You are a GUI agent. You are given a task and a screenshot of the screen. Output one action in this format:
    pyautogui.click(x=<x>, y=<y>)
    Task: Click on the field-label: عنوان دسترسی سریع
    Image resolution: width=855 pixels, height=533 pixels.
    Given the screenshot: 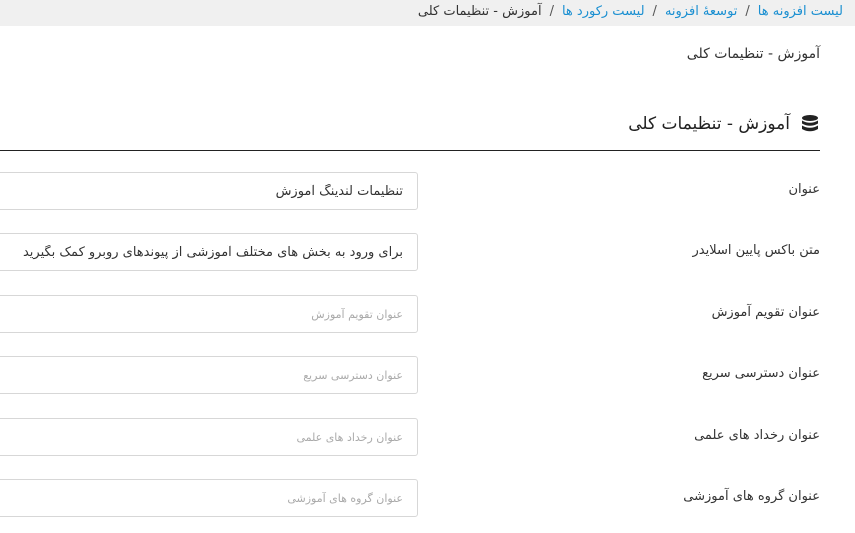 What is the action you would take?
    pyautogui.click(x=761, y=373)
    